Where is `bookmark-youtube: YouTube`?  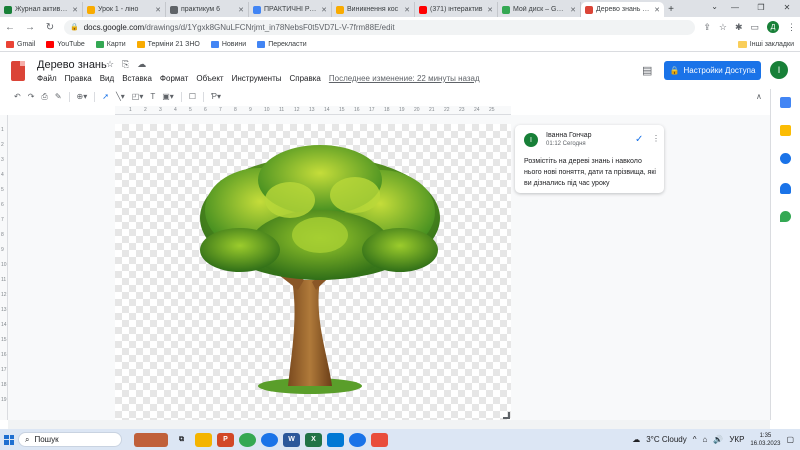
bookmark-youtube: YouTube is located at coordinates (65, 44).